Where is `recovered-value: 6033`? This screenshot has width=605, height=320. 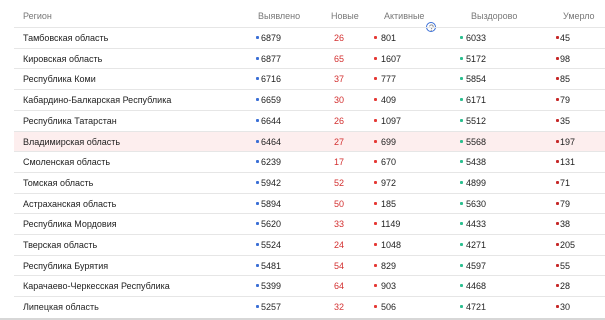
recovered-value: 6033 is located at coordinates (476, 38).